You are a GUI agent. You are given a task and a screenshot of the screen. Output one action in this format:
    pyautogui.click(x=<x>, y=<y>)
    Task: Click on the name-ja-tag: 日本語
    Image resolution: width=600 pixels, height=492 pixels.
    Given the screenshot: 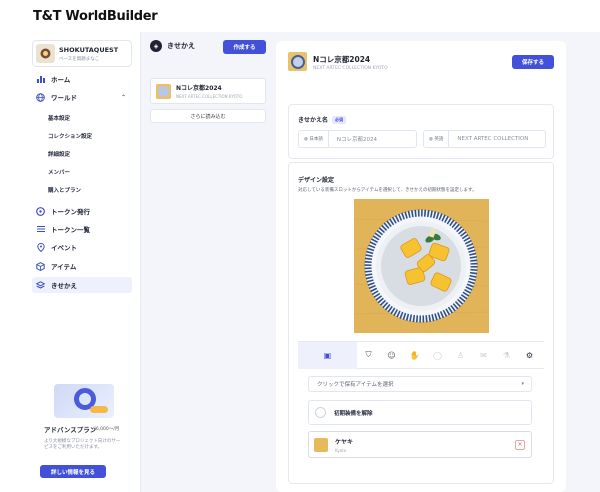 What is the action you would take?
    pyautogui.click(x=316, y=139)
    